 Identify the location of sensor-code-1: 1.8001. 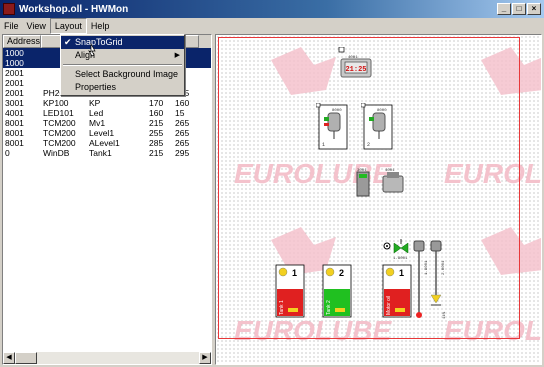
(427, 267).